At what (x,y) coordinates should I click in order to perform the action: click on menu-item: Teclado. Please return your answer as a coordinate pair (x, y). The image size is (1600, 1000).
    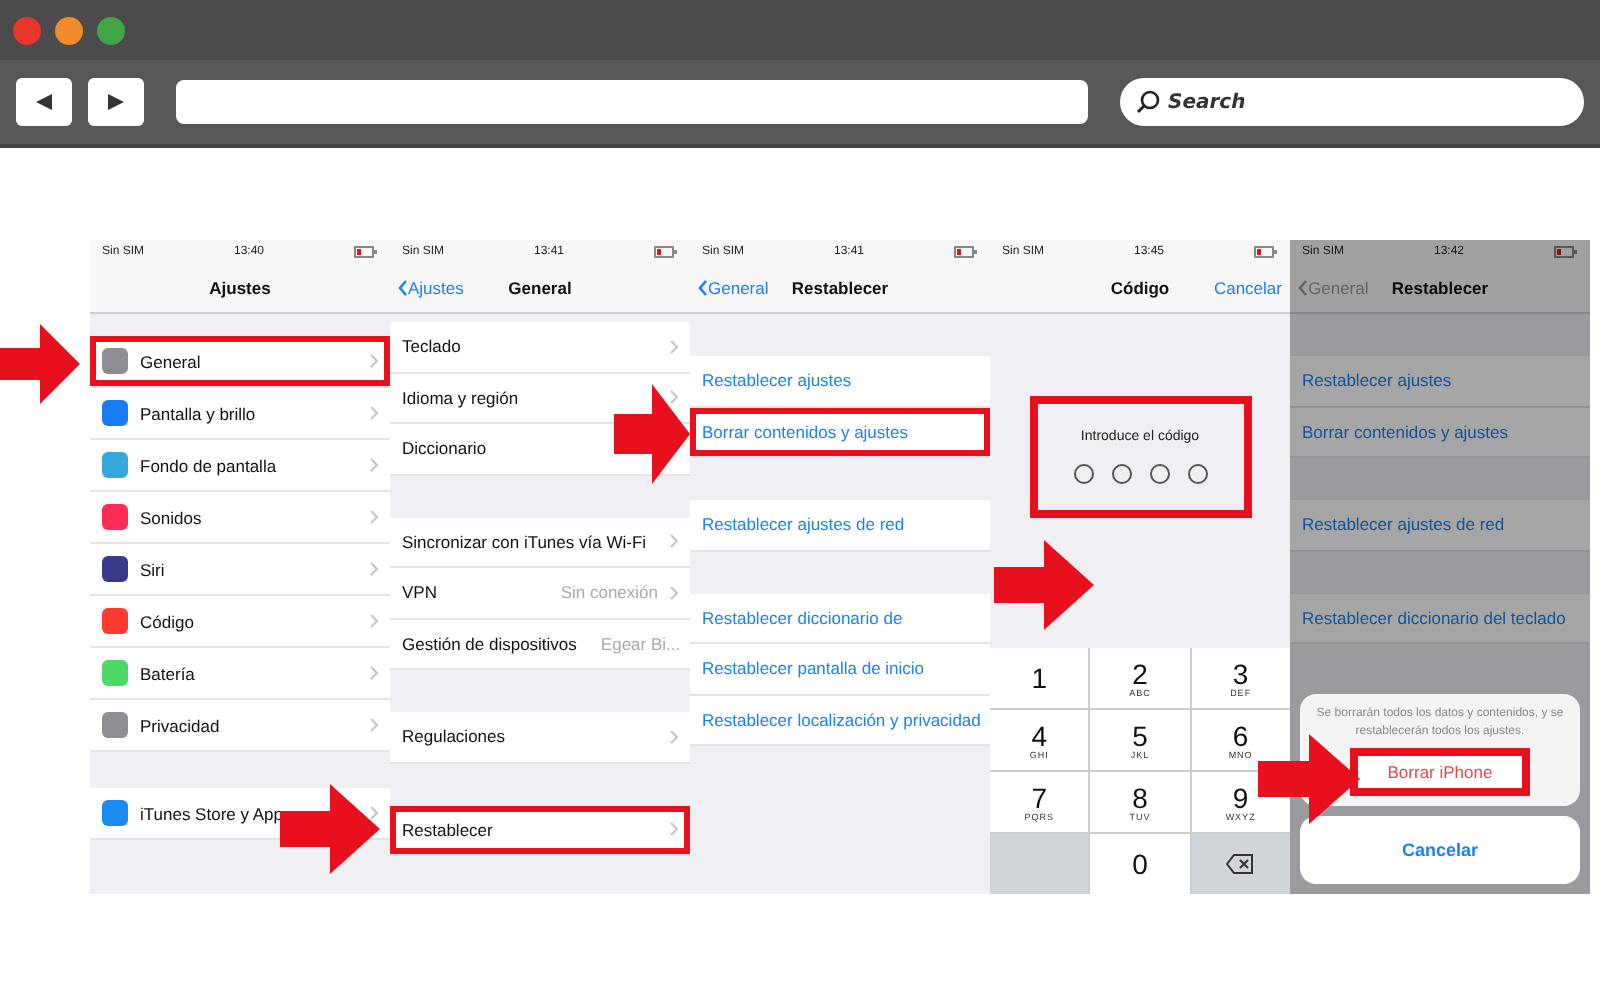
    Looking at the image, I should click on (431, 346).